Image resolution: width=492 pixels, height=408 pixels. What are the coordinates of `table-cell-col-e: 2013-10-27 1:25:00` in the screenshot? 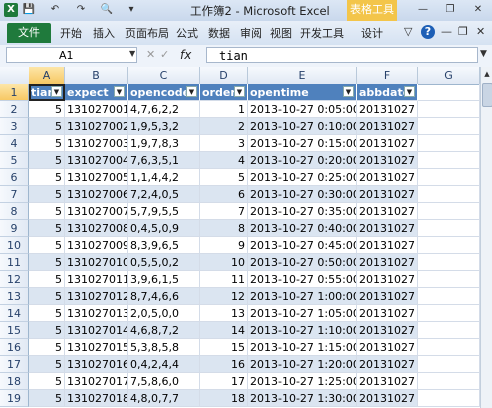 It's located at (302, 381).